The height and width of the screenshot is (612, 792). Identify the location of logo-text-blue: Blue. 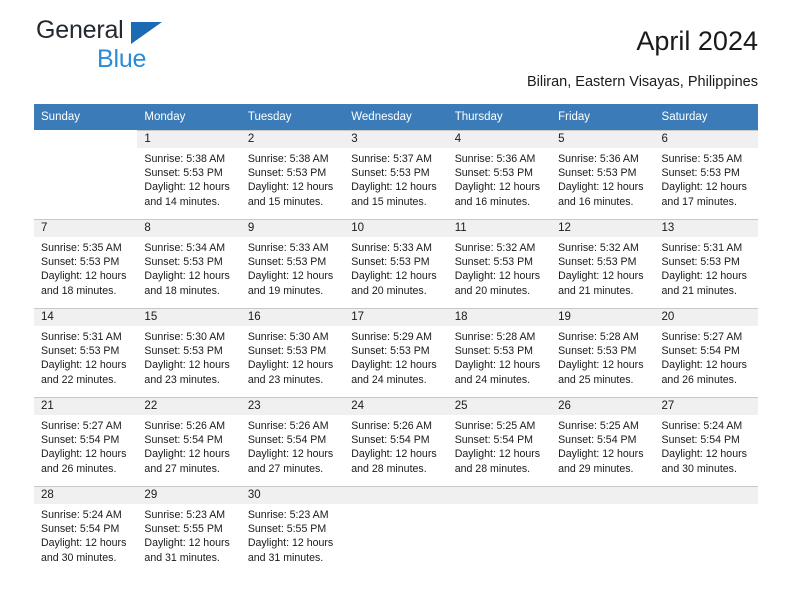
(122, 59).